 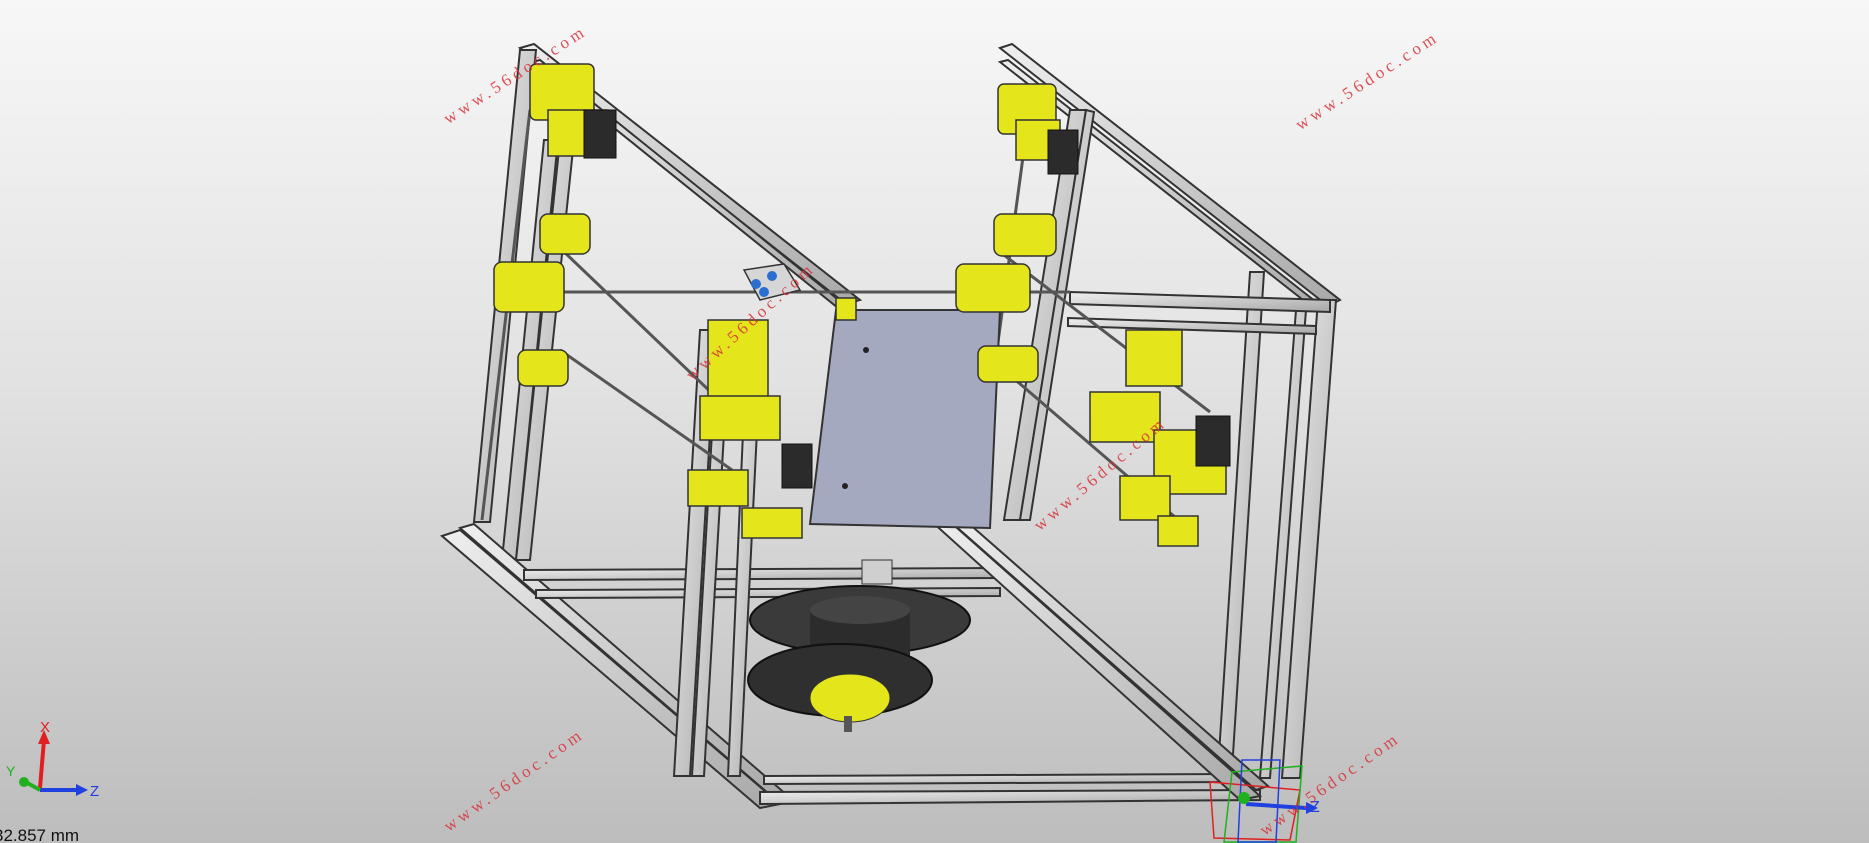 I want to click on filament-spool, so click(x=859, y=645).